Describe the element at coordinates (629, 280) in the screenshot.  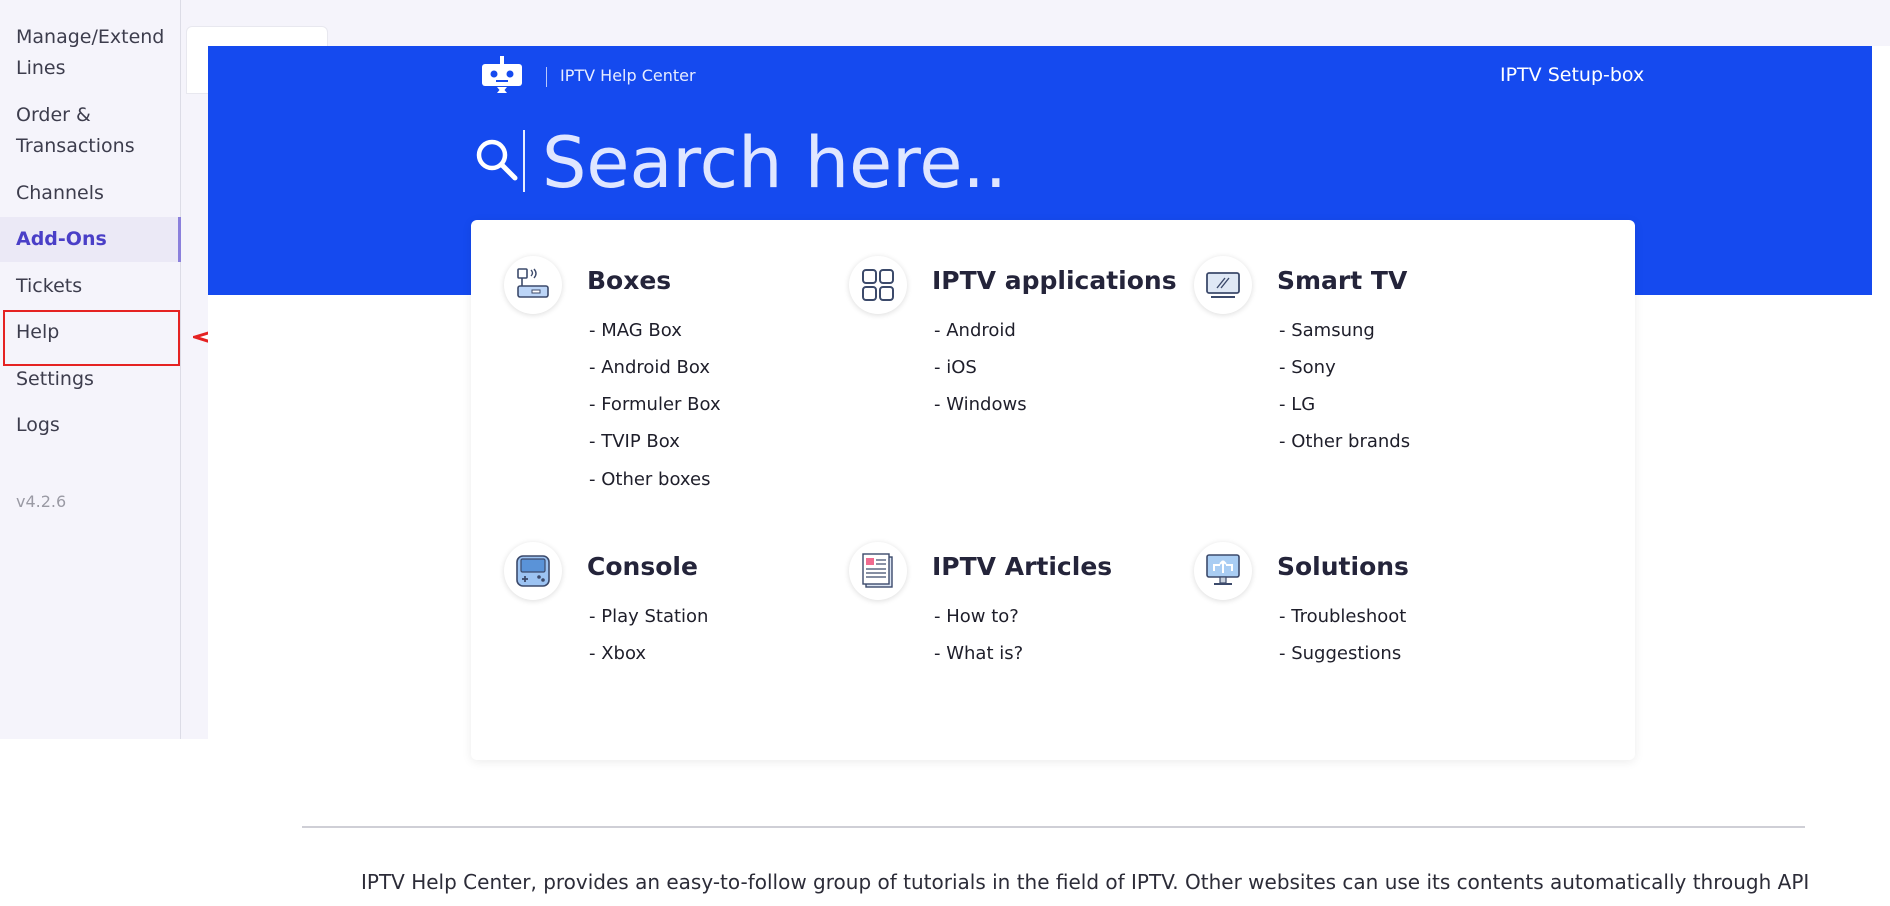
I see `category-title: Boxes` at that location.